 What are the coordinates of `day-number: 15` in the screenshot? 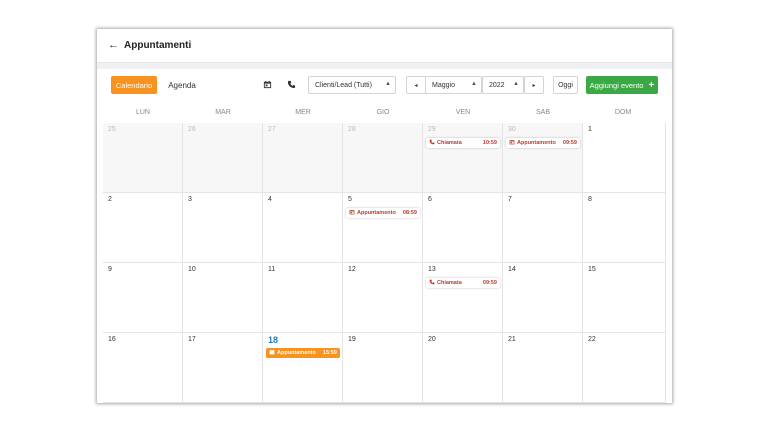 It's located at (592, 269).